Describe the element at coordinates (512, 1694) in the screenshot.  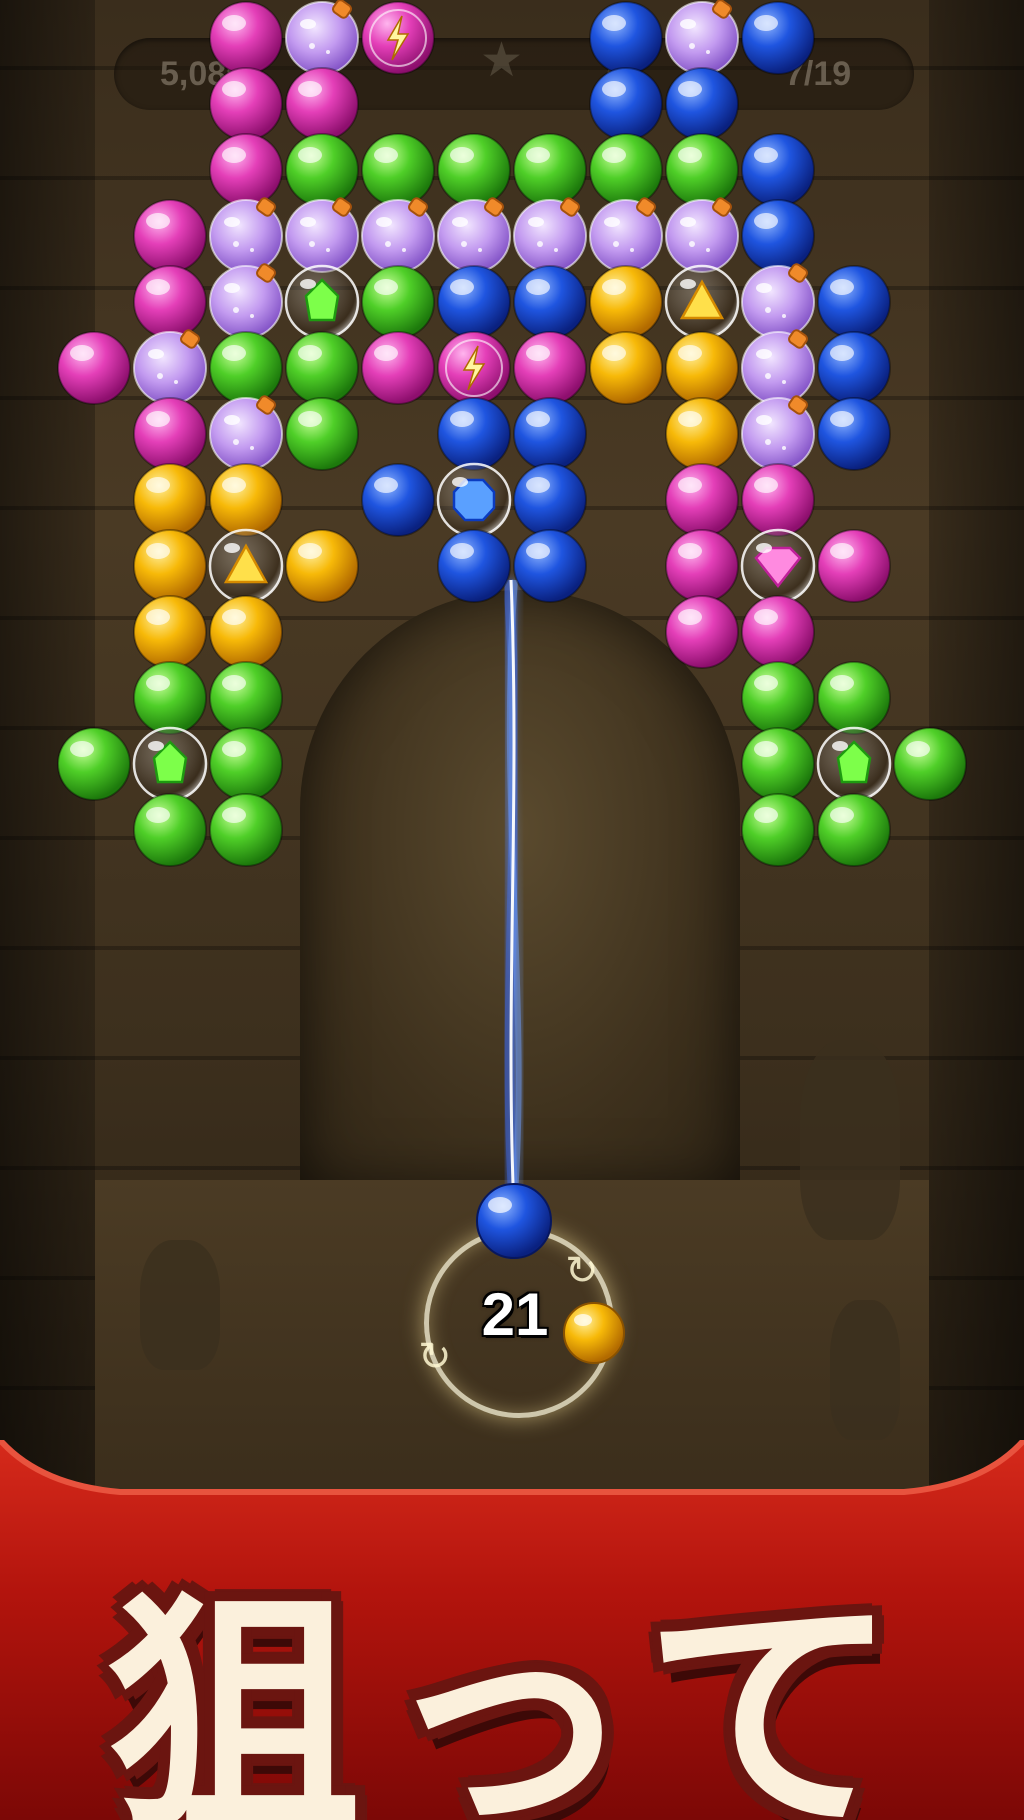
I see `banner-caption: 狙って` at that location.